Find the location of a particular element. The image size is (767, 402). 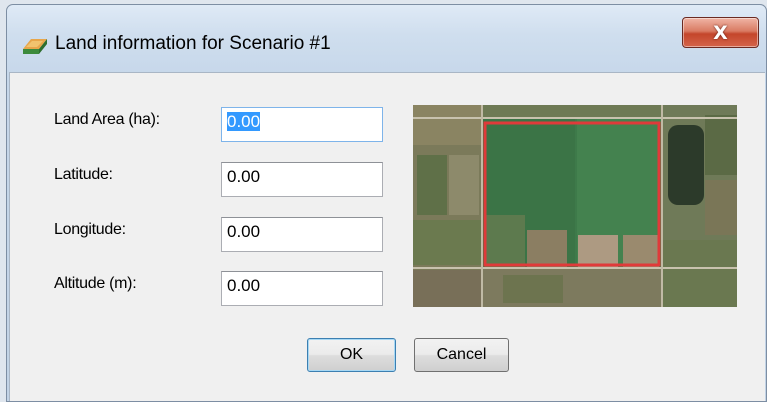

close-icon: X is located at coordinates (720, 32).